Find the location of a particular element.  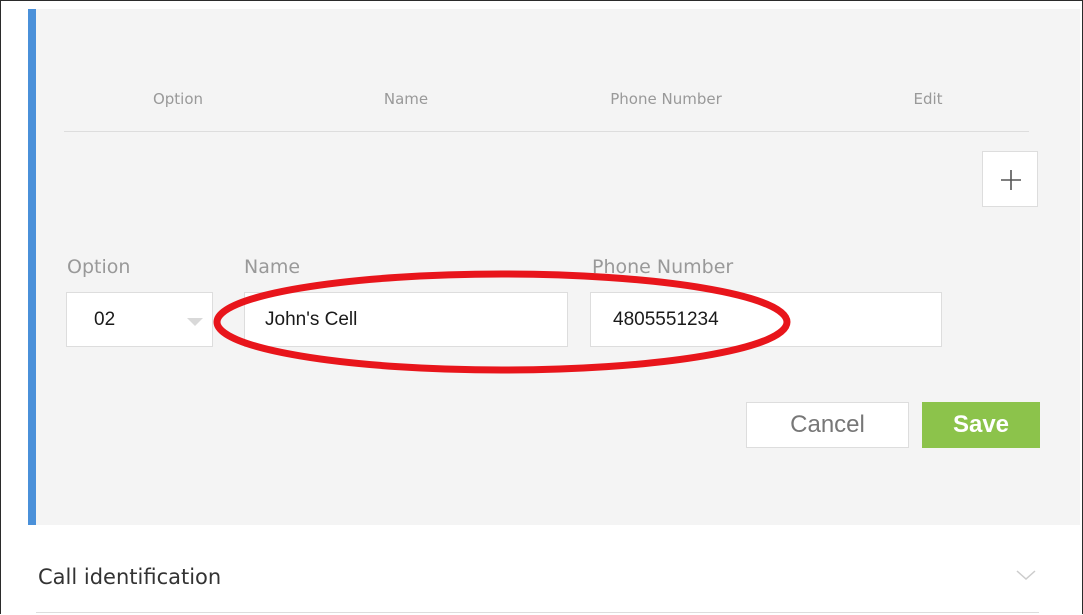

option-value: 02 is located at coordinates (105, 319).